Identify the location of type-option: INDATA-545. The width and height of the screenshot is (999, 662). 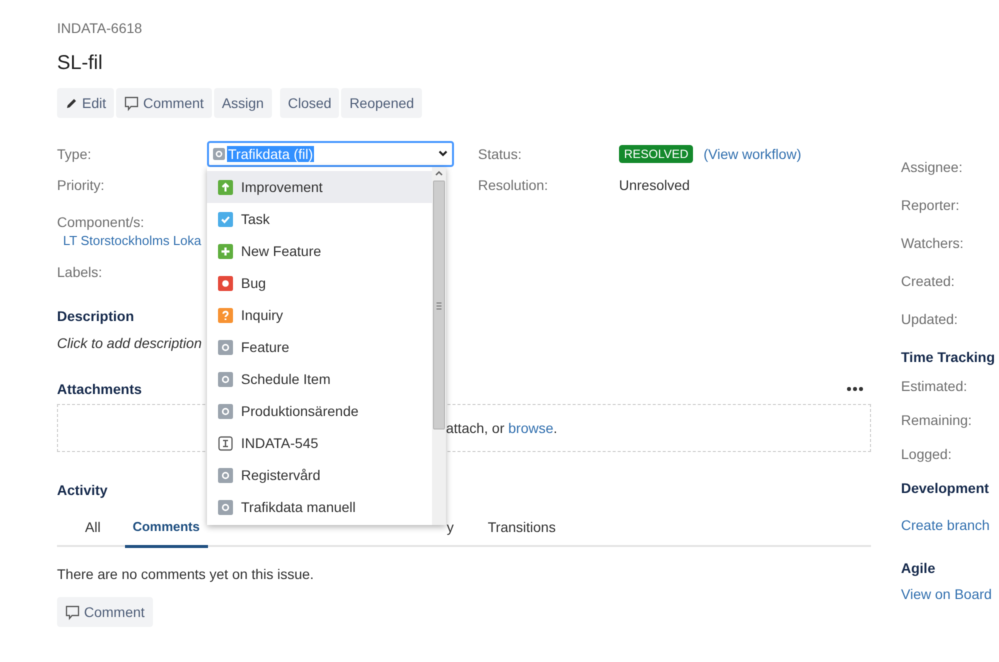
(319, 443).